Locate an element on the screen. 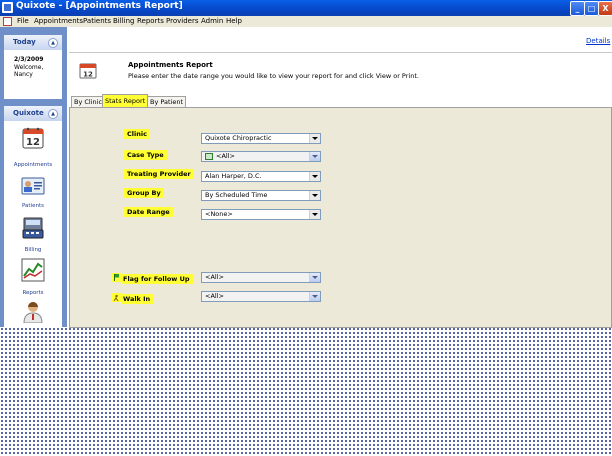 This screenshot has width=612, height=456. tab-stats-report: Stats Report is located at coordinates (125, 101).